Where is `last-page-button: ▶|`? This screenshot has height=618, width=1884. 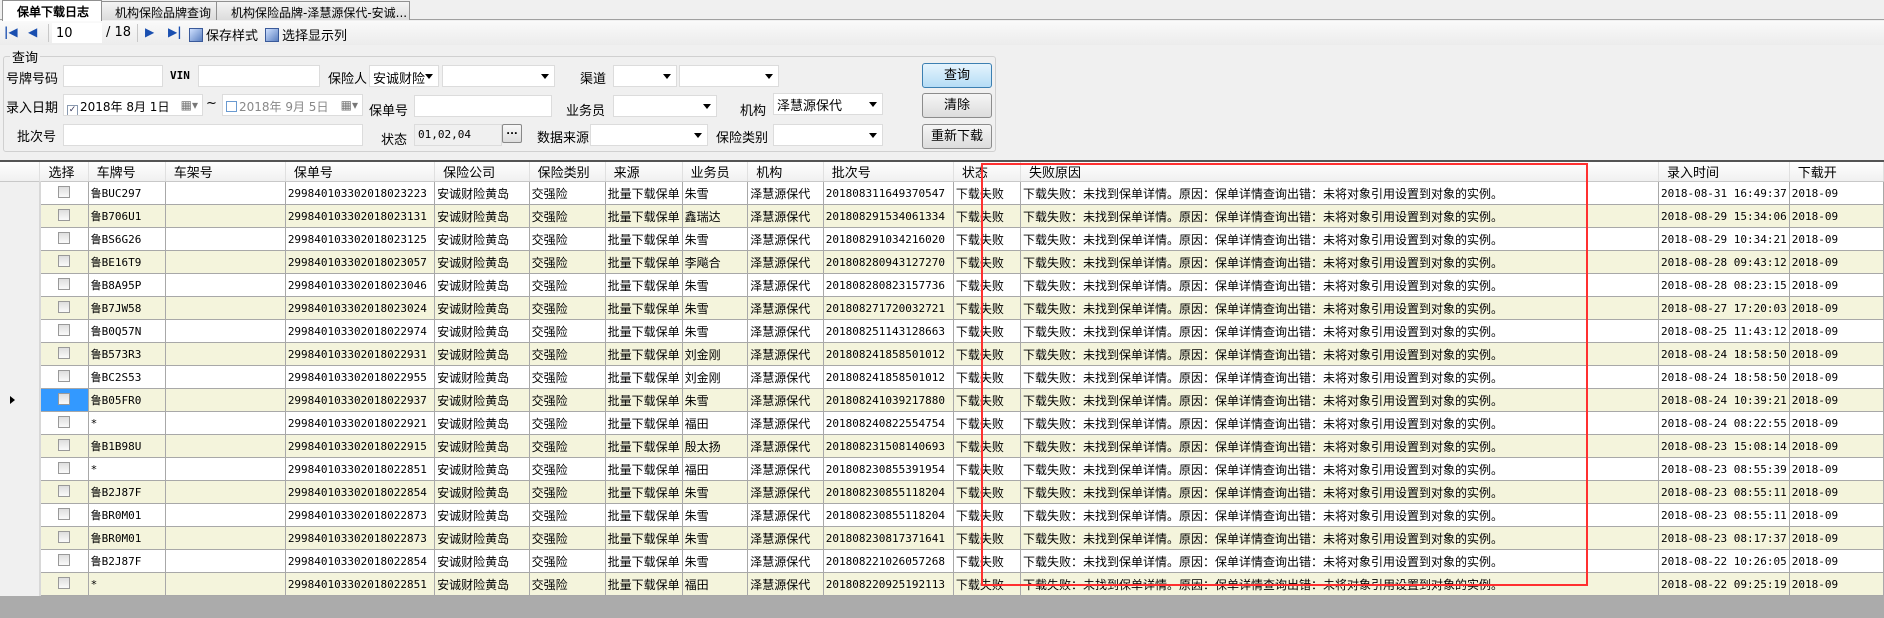
last-page-button: ▶| is located at coordinates (175, 32).